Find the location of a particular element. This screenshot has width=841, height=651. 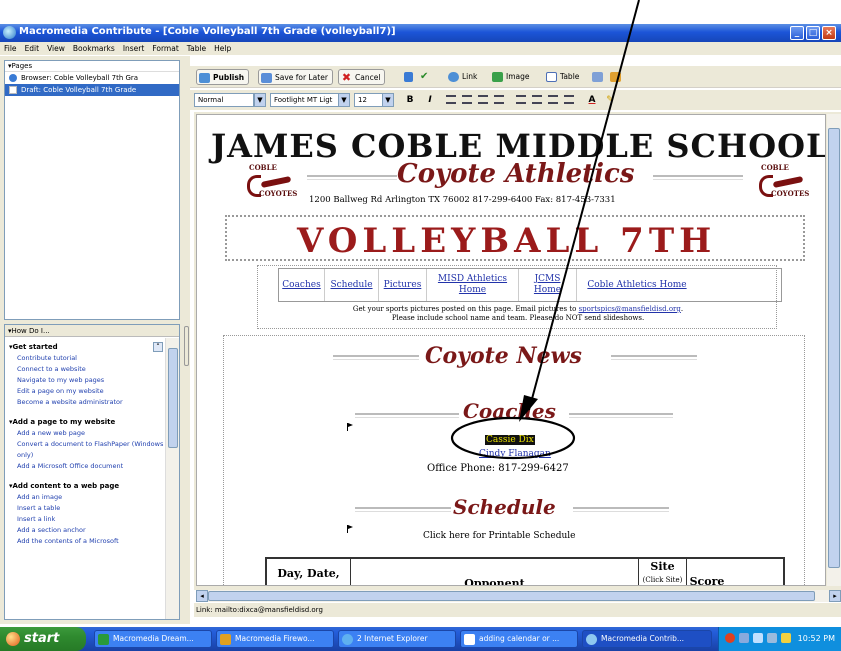

link-insert-link: Insert a link is located at coordinates (85, 519).